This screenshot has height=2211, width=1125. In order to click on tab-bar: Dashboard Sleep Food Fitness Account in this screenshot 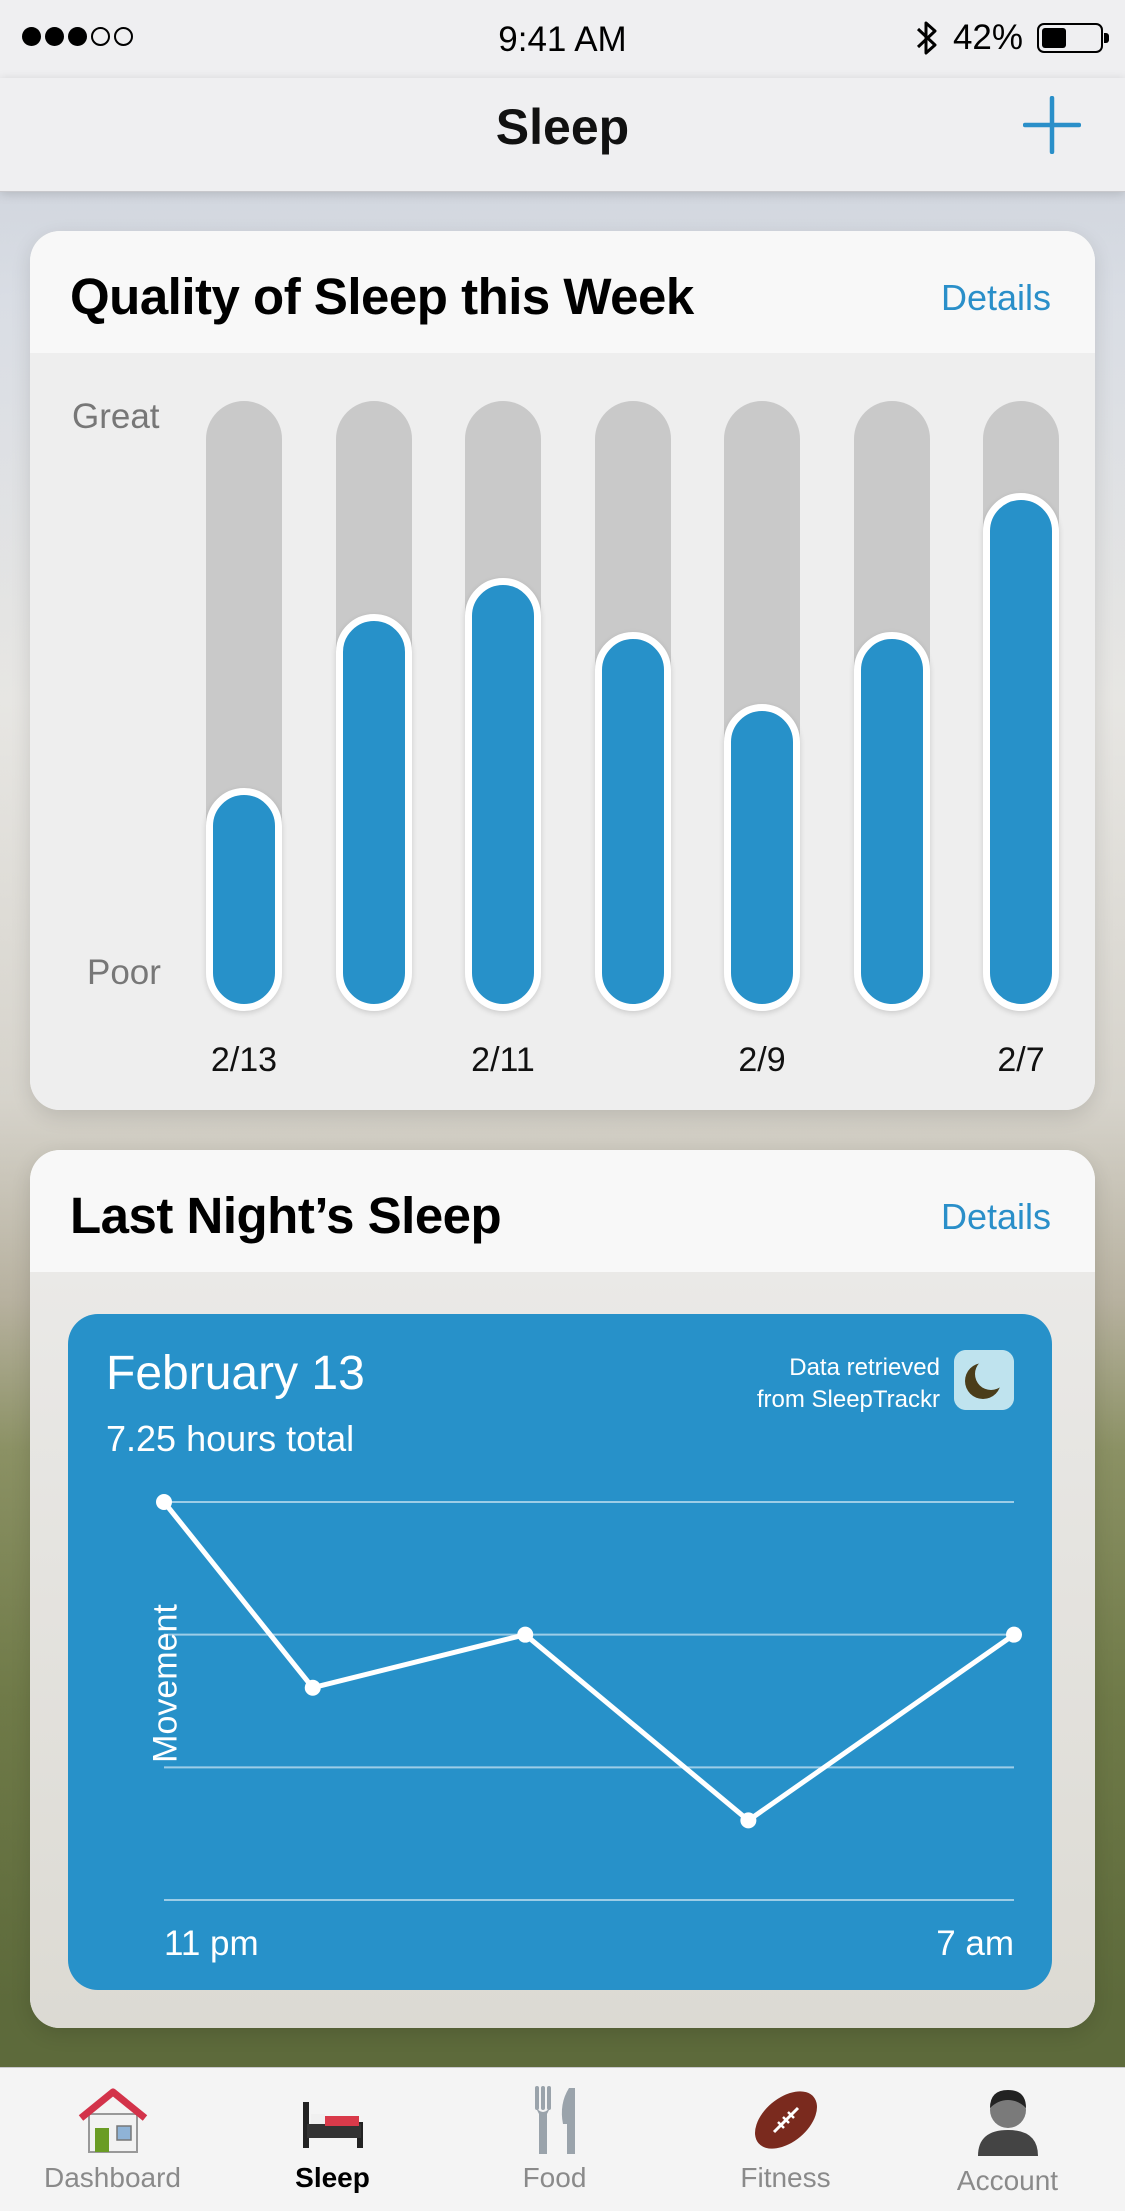, I will do `click(562, 2139)`.